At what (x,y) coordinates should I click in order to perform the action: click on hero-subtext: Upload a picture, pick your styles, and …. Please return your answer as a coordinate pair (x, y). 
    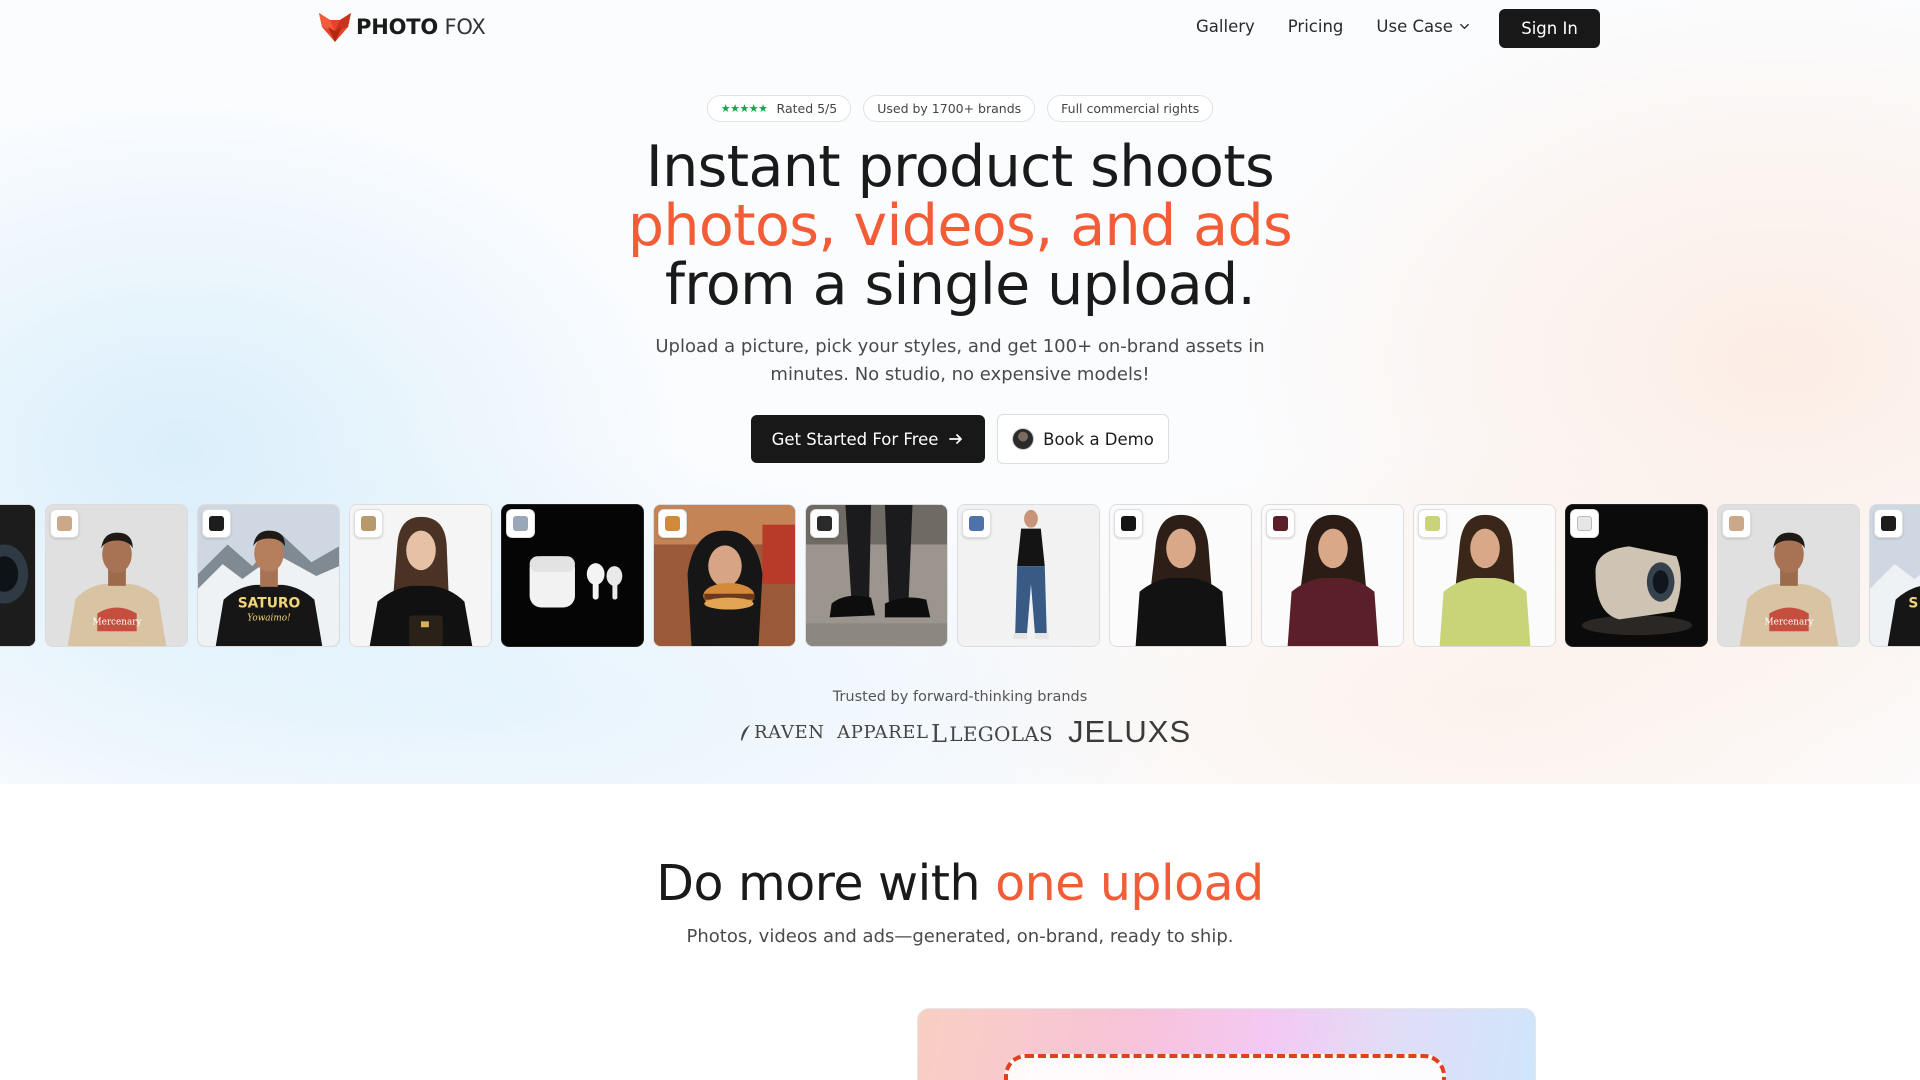
    Looking at the image, I should click on (960, 361).